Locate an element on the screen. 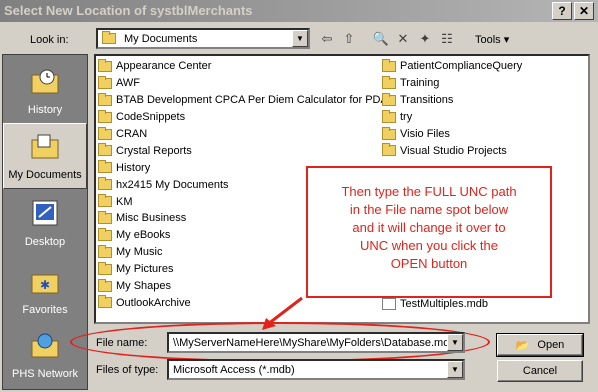  open-folder-icon: 📂 is located at coordinates (522, 345).